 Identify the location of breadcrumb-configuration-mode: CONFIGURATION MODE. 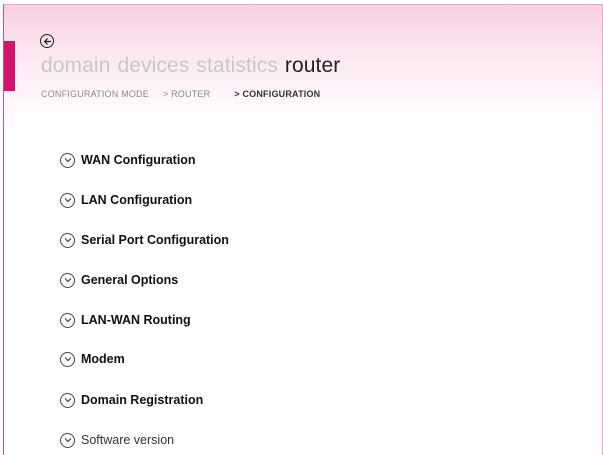
(95, 94).